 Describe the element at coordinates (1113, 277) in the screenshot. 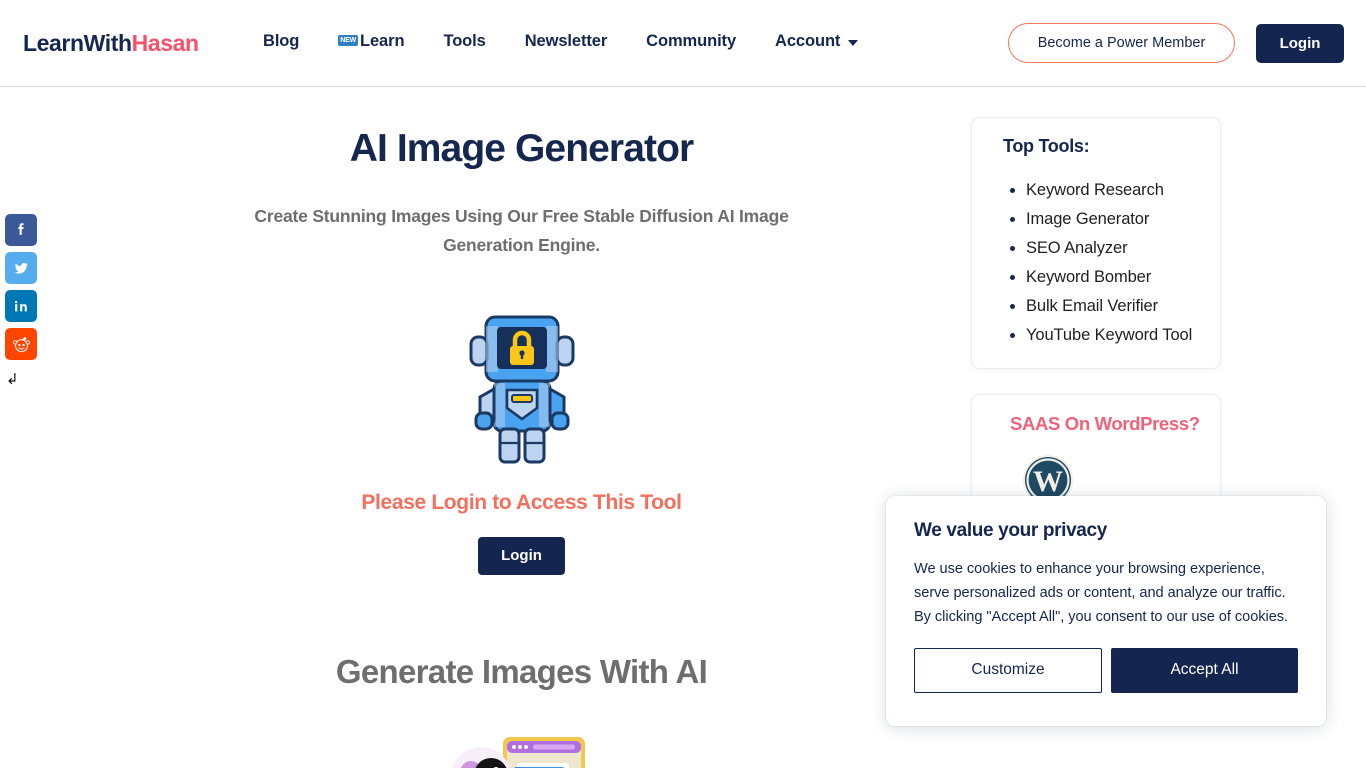

I see `list-item: Keyword Bomber` at that location.